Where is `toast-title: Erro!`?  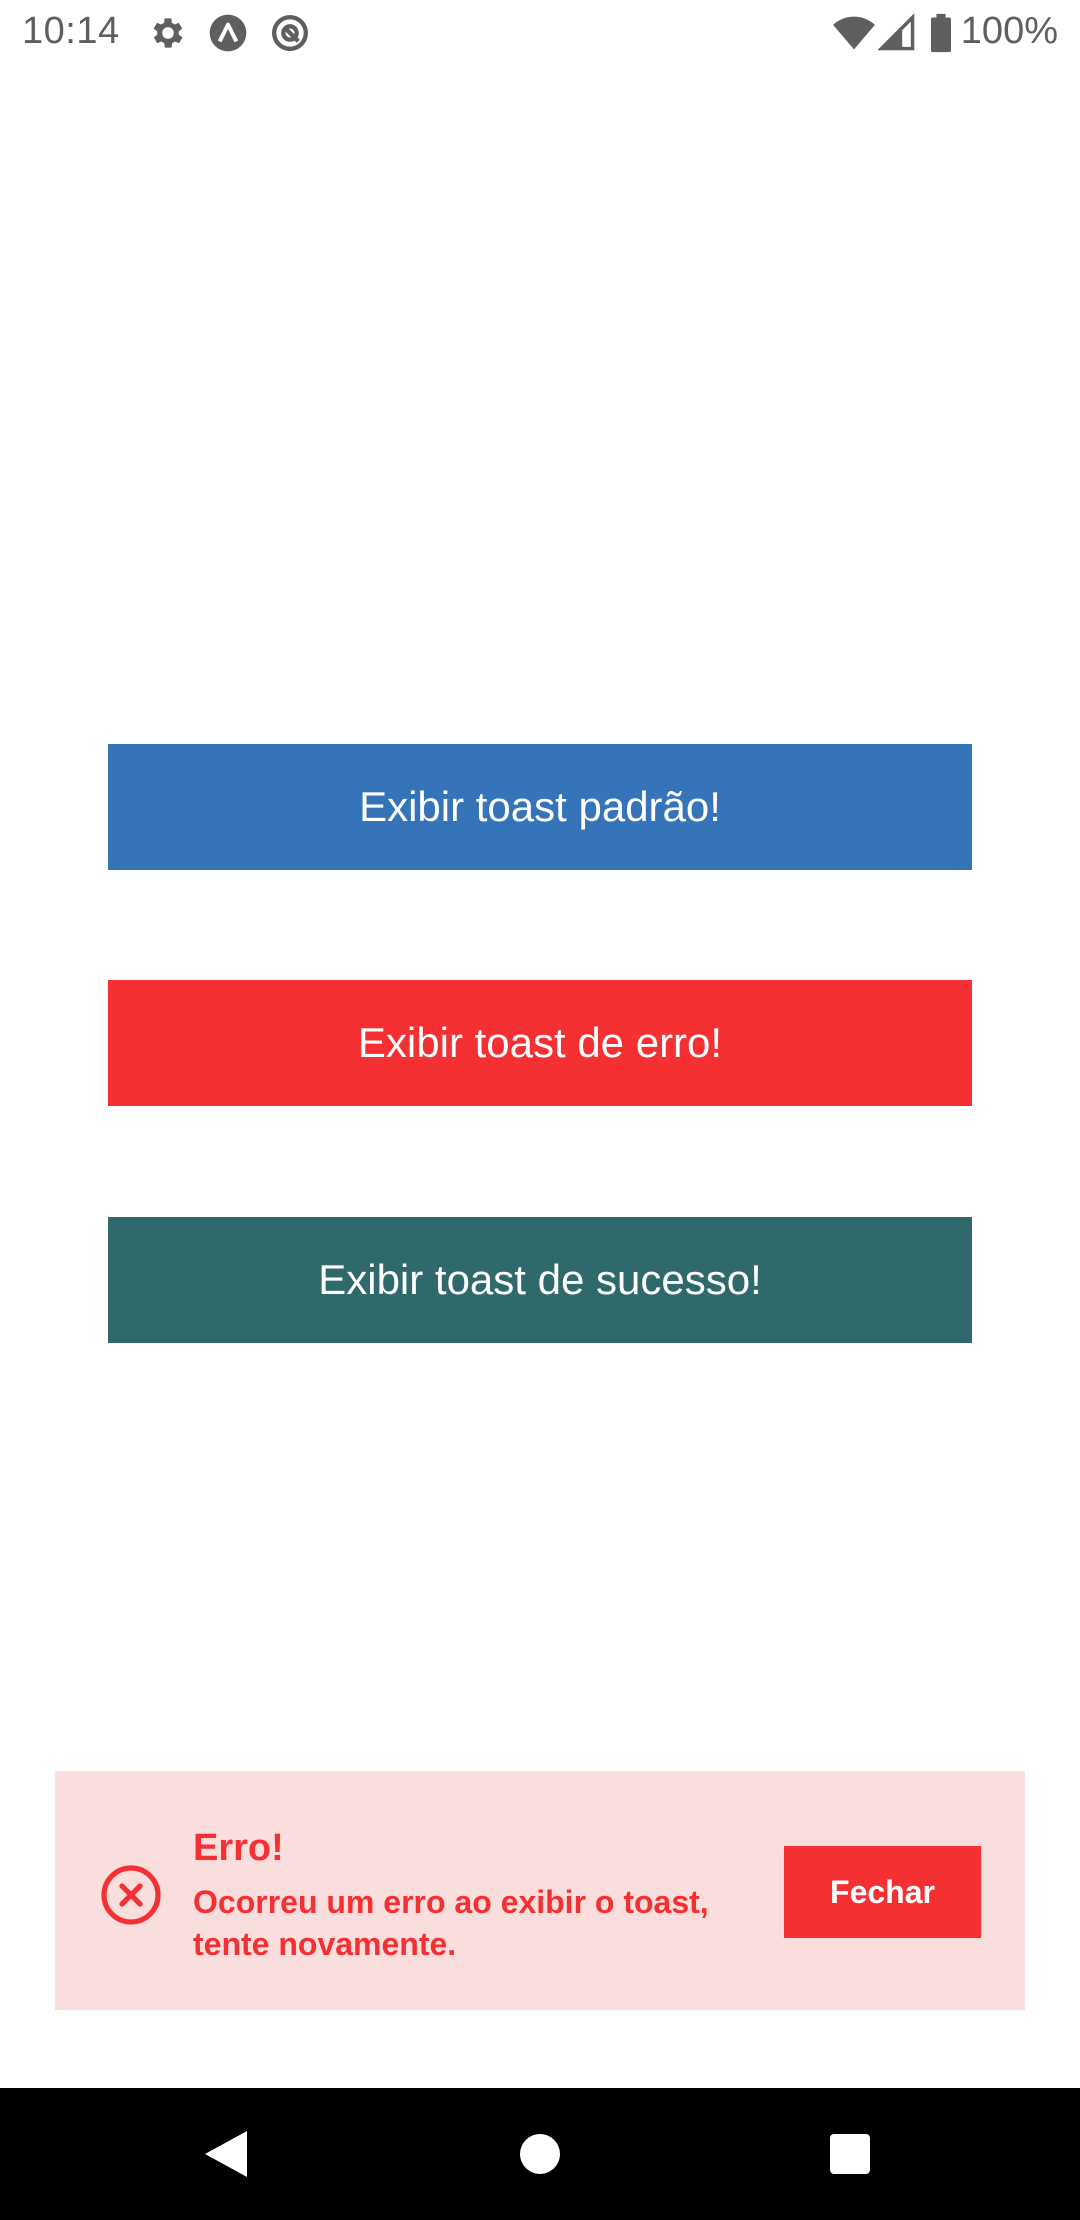
toast-title: Erro! is located at coordinates (238, 1848).